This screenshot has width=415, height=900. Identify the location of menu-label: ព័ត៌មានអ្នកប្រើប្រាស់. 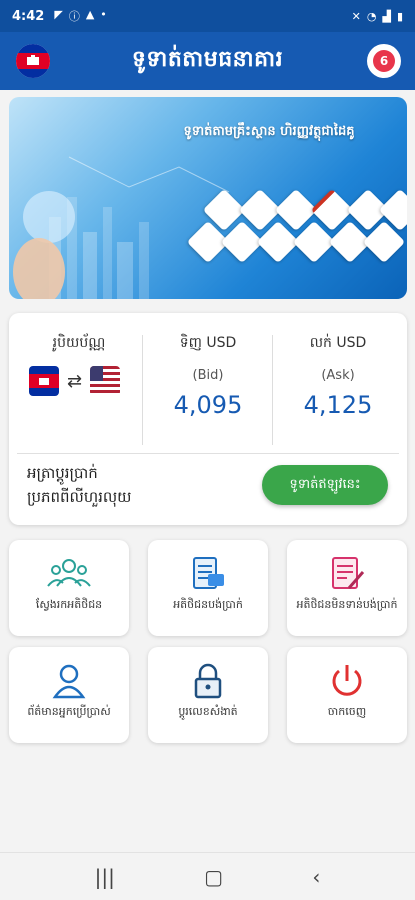
(69, 711).